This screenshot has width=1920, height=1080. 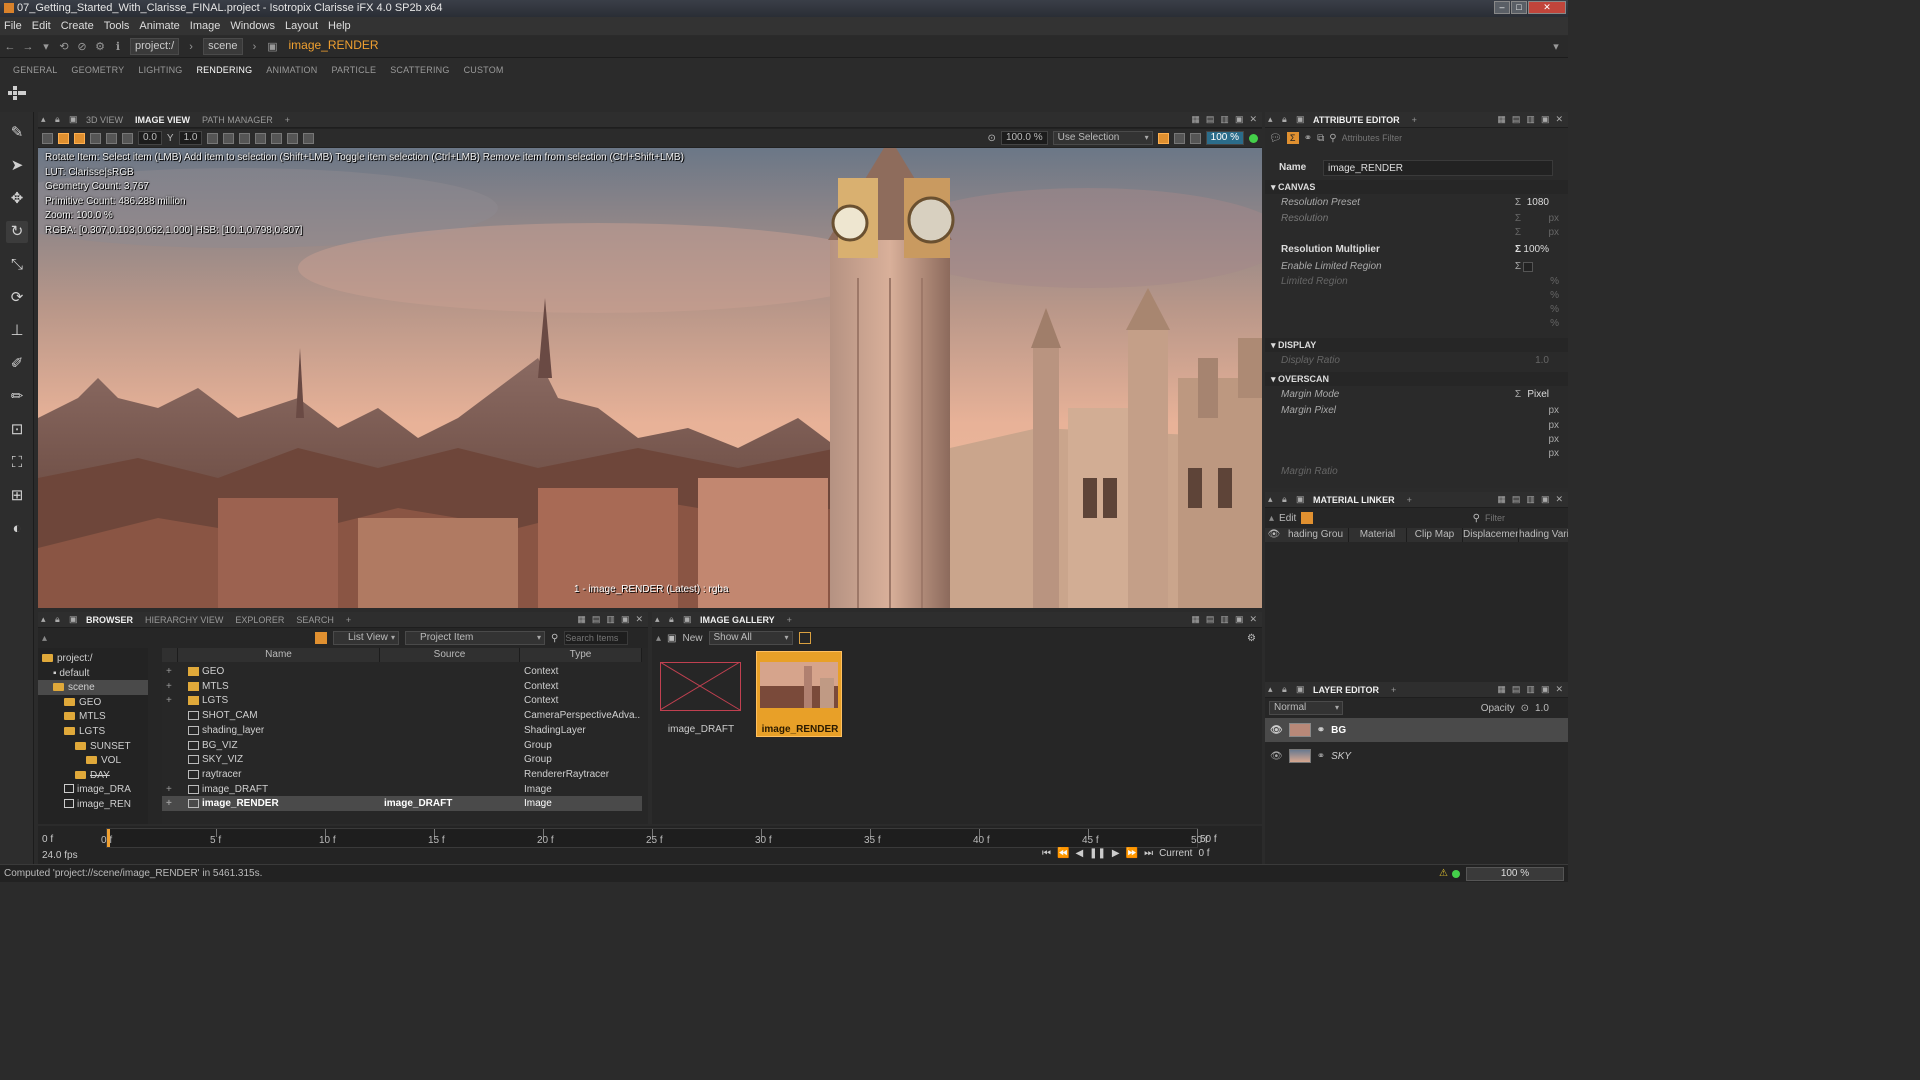 What do you see at coordinates (1416, 187) in the screenshot?
I see `section-canvas: ▾ CANVAS` at bounding box center [1416, 187].